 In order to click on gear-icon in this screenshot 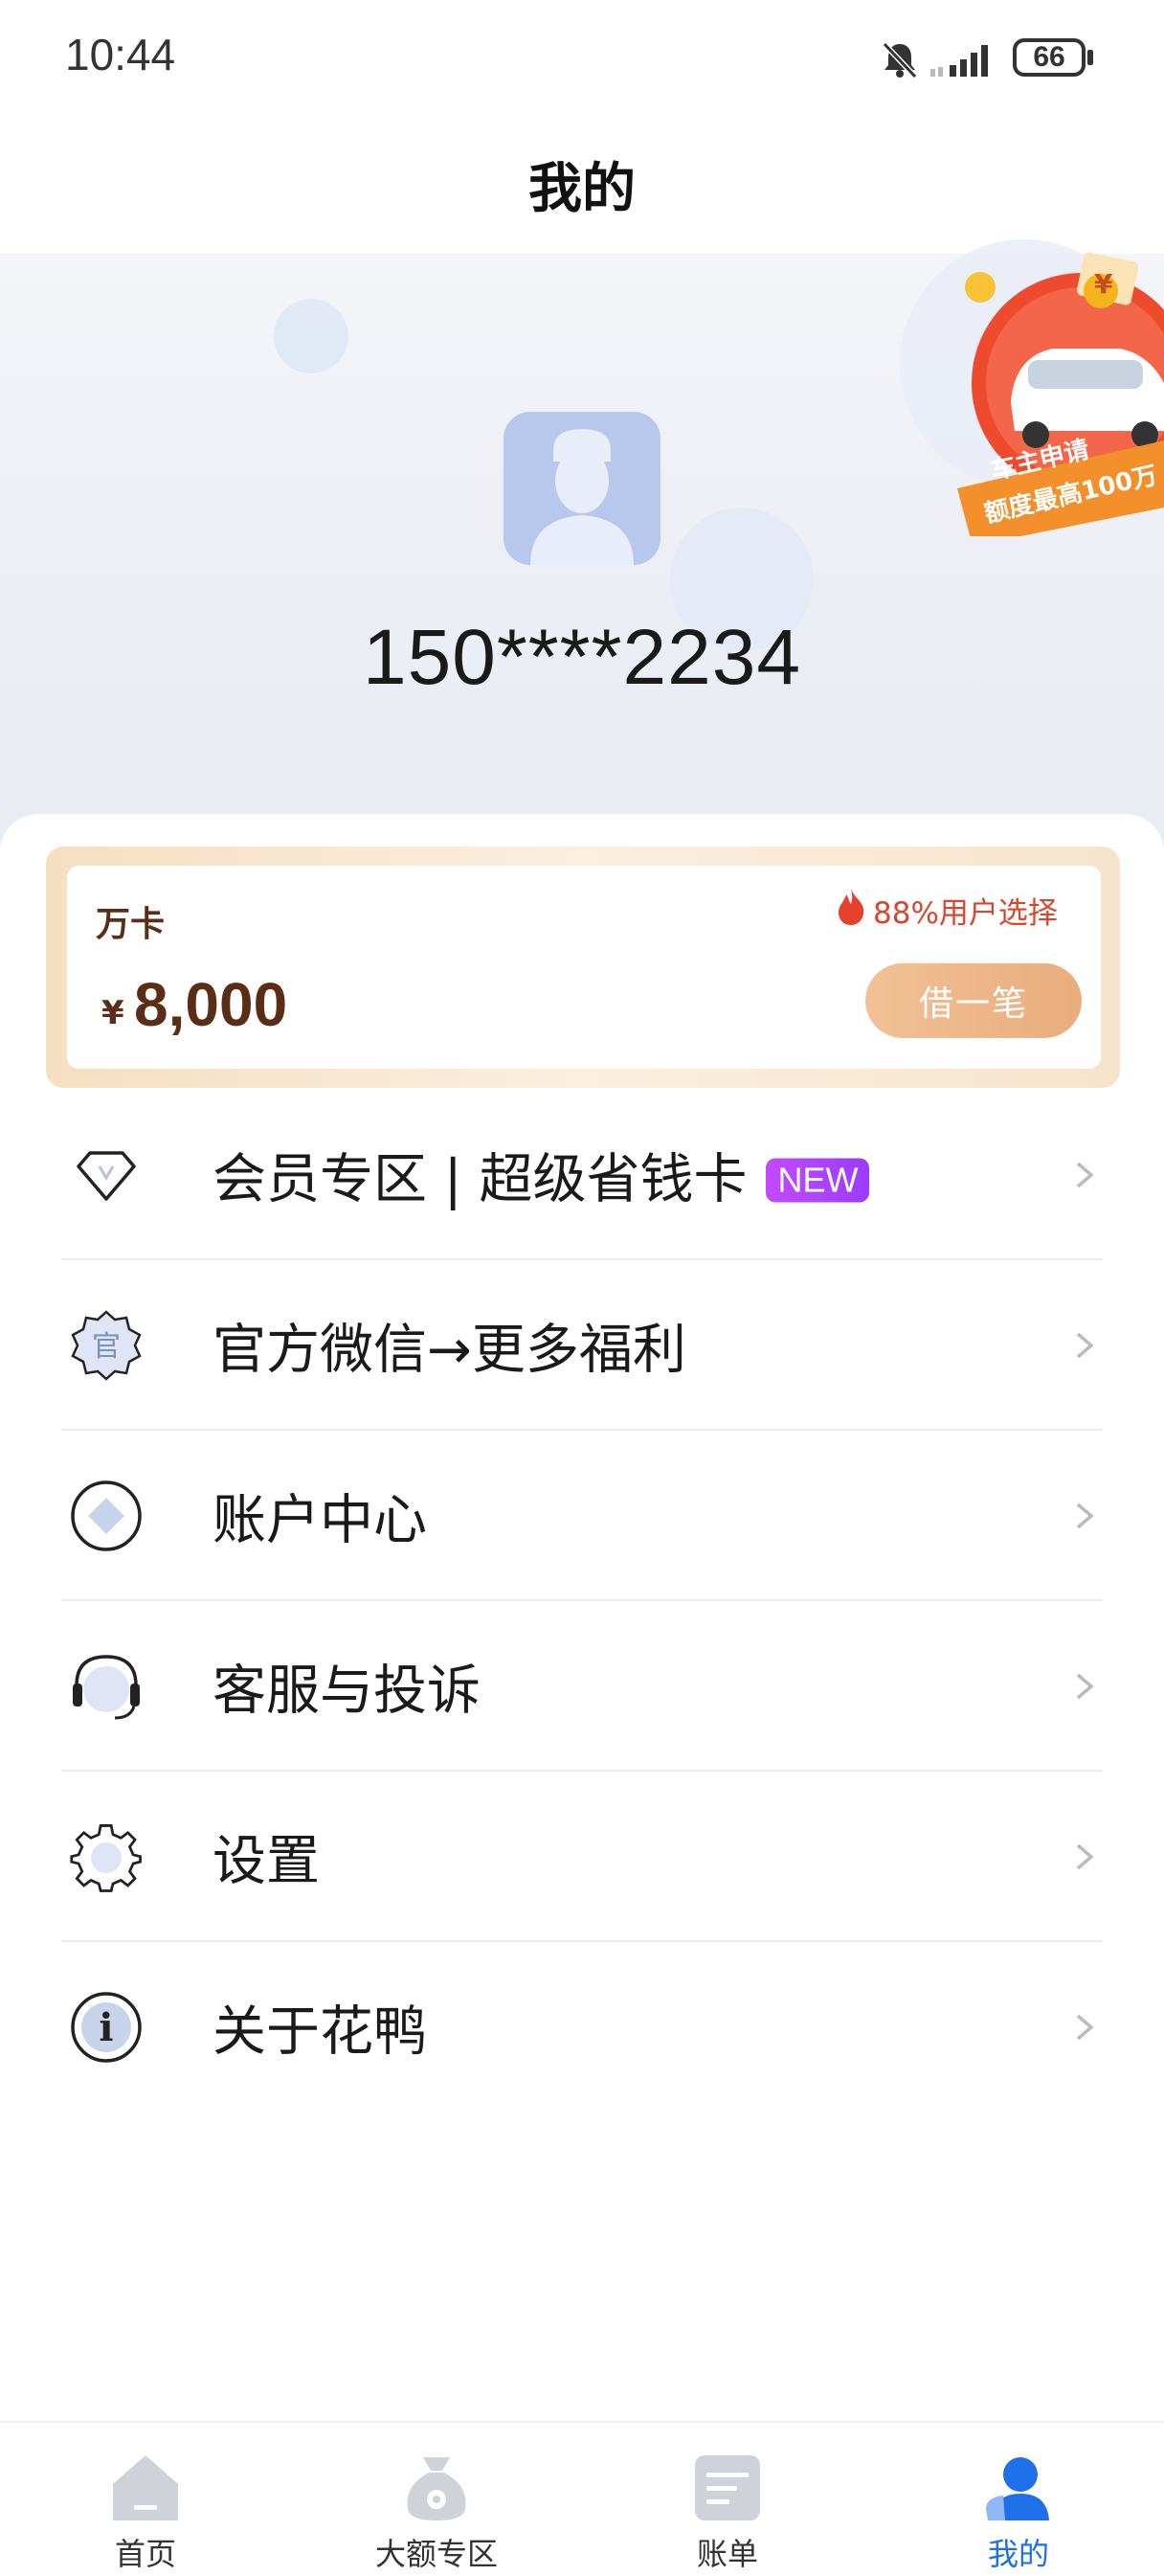, I will do `click(106, 1858)`.